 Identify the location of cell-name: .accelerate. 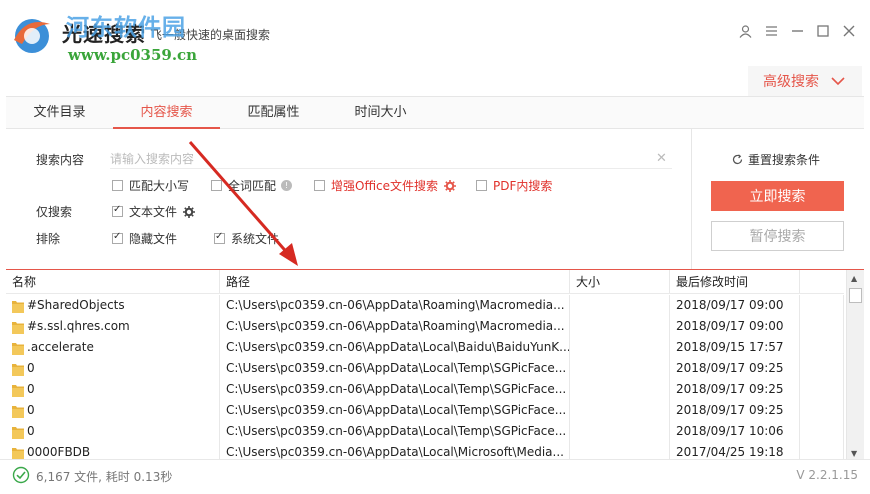
(113, 347).